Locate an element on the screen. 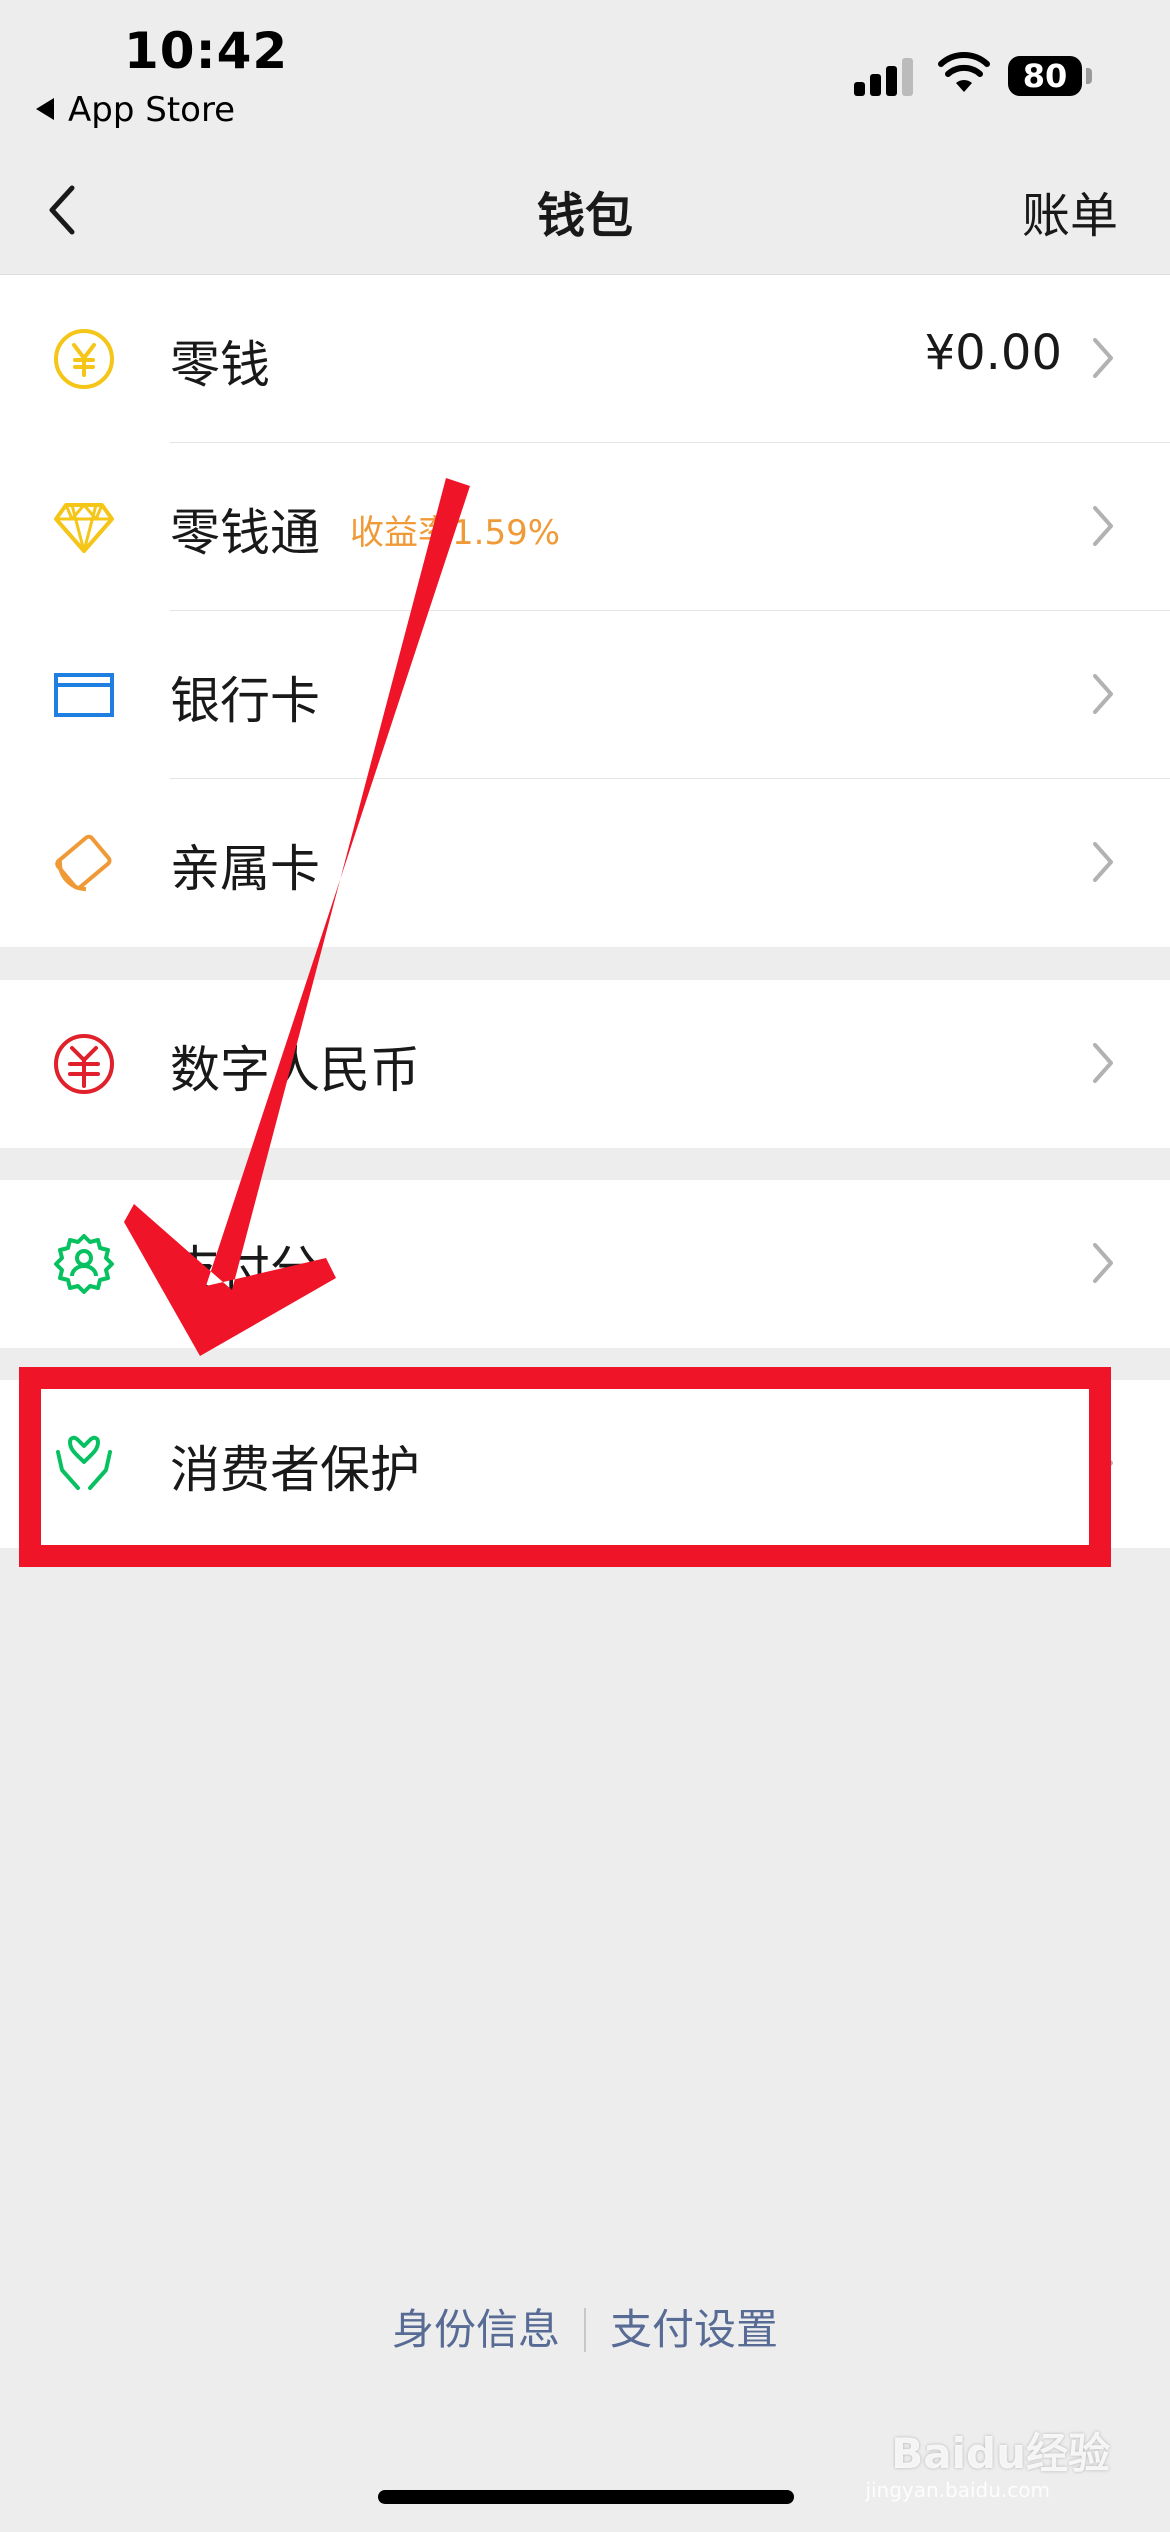  identity-info-link: 身份信息 is located at coordinates (476, 2329).